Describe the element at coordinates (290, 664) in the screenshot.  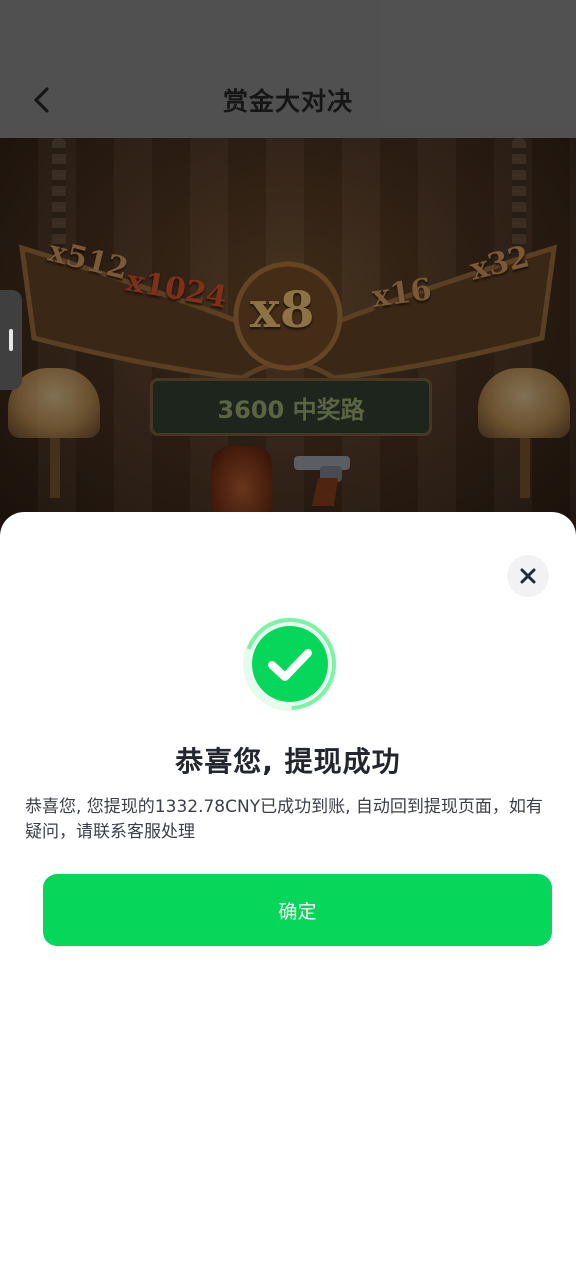
I see `check-circle-icon` at that location.